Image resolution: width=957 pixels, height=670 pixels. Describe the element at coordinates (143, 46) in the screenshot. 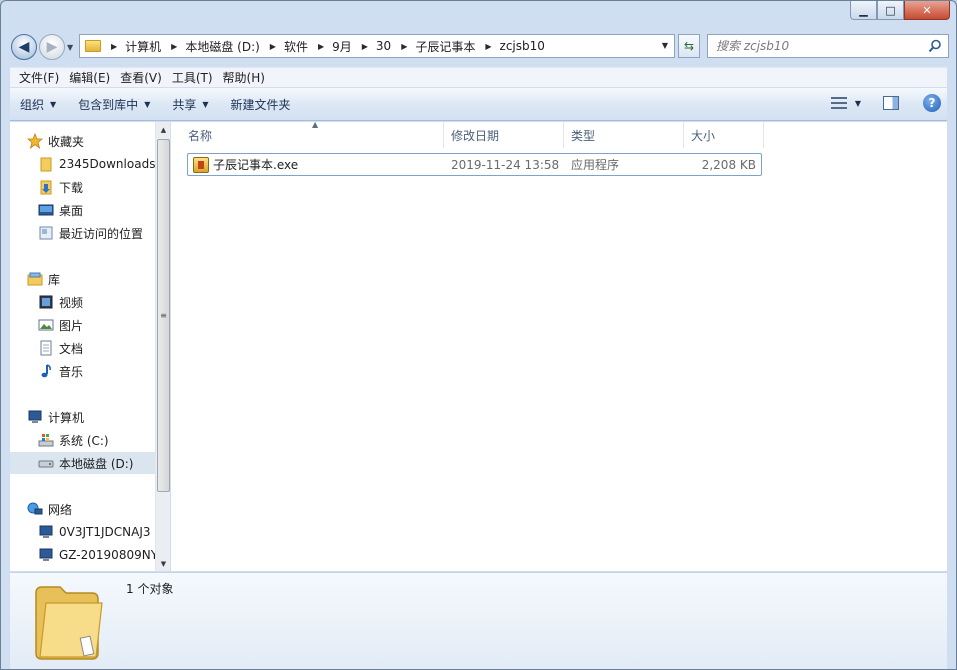

I see `breadcrumb-computer: 计算机` at that location.